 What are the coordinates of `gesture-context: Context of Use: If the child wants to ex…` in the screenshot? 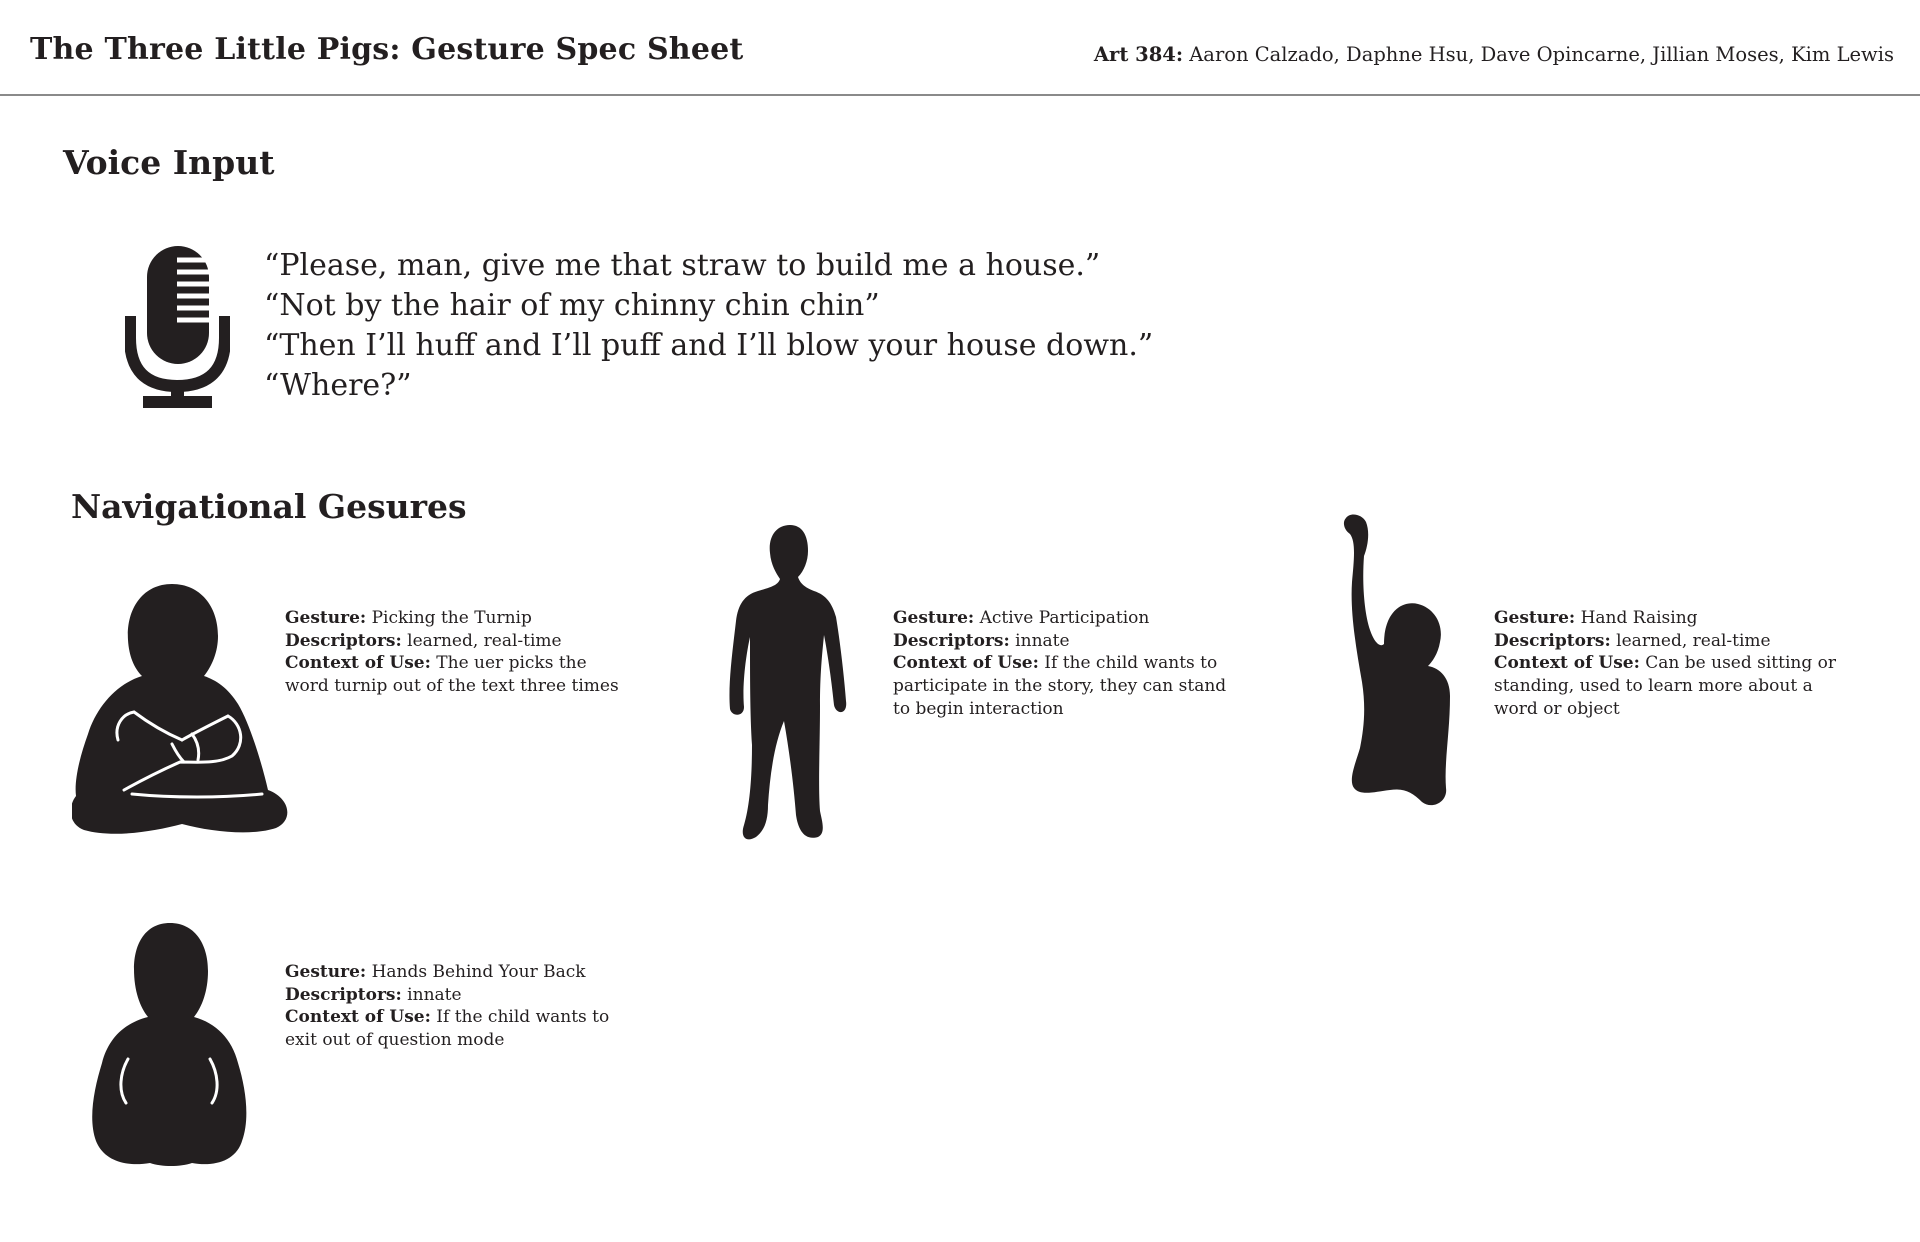 It's located at (455, 1028).